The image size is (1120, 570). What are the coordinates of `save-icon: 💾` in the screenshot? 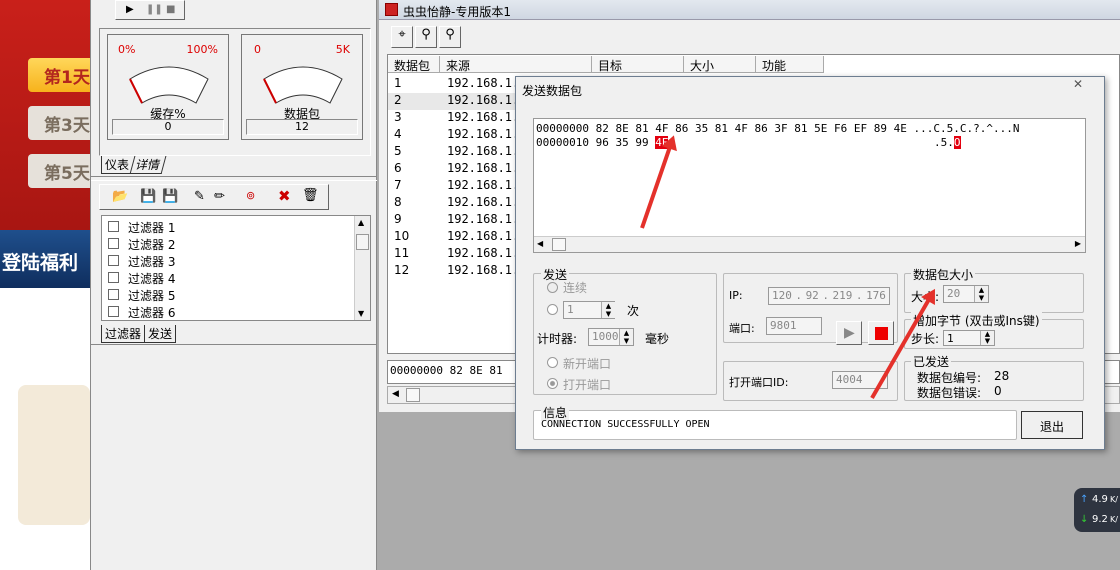 It's located at (148, 196).